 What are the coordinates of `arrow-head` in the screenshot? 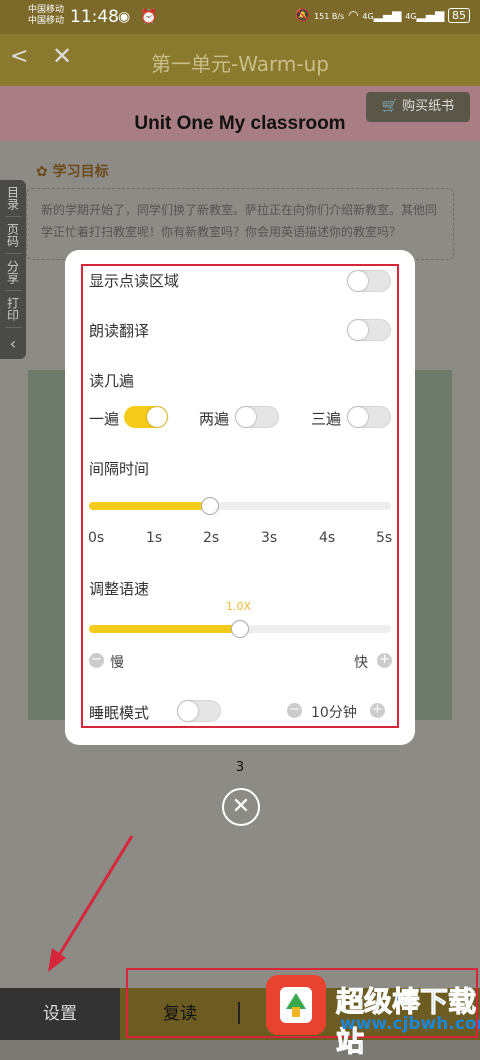 It's located at (57, 960).